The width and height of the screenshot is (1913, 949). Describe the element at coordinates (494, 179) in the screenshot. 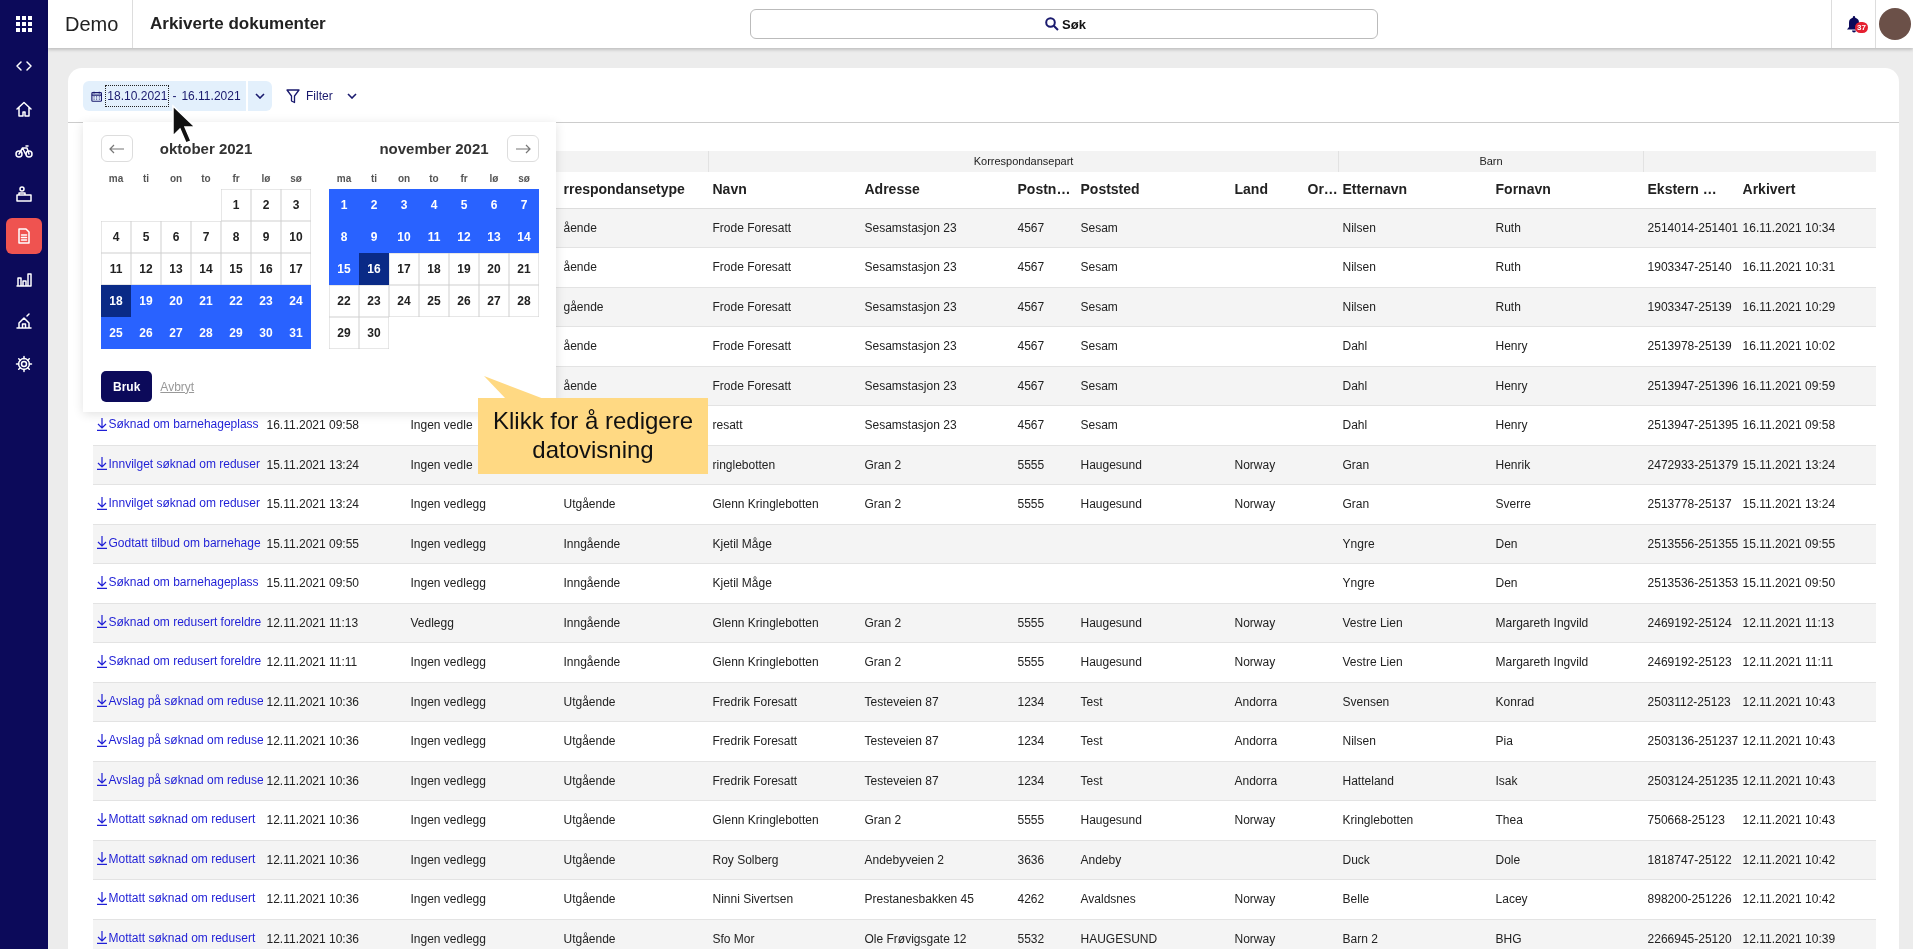

I see `weekday-label: lø` at that location.